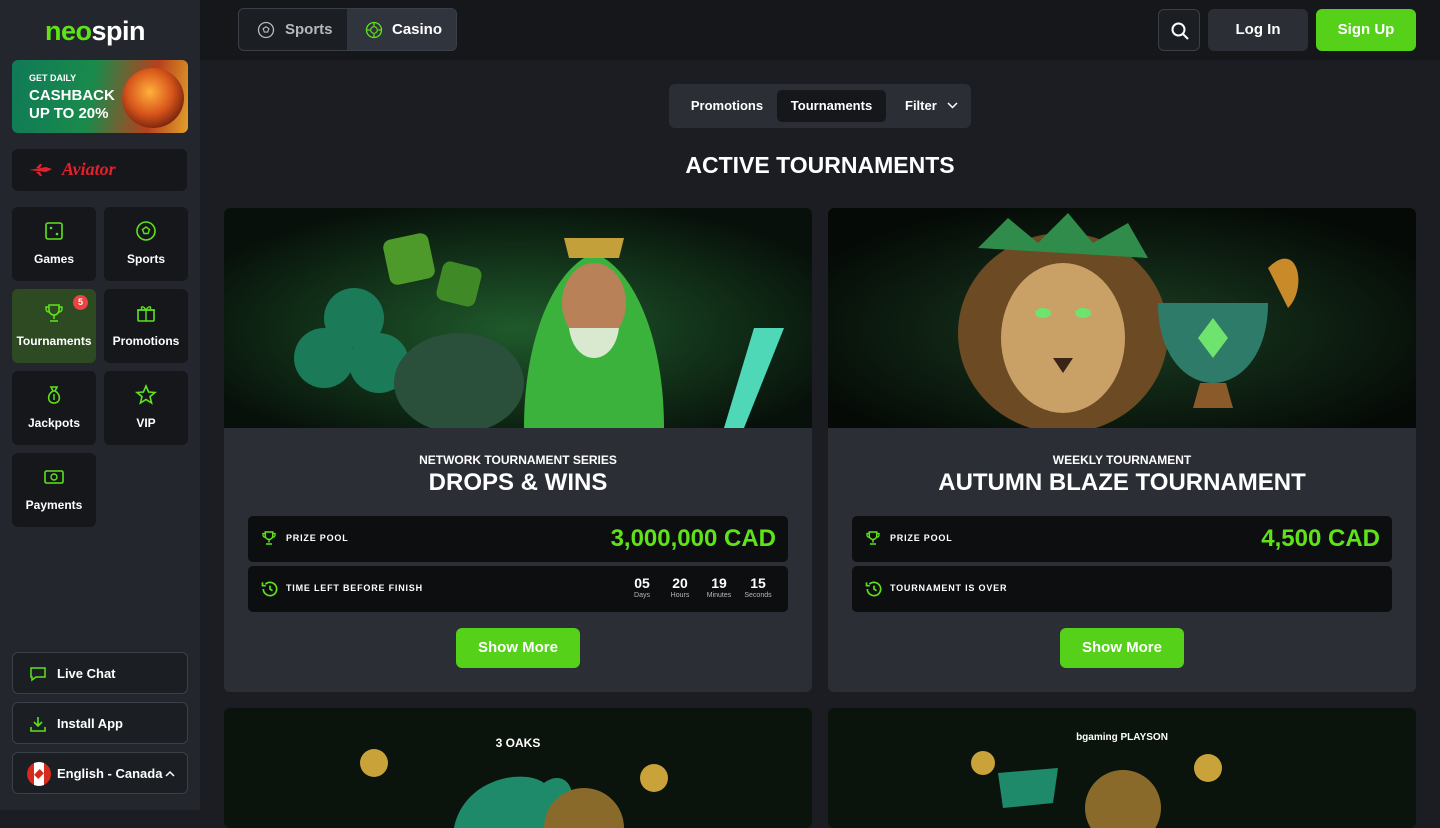 The width and height of the screenshot is (1440, 828). What do you see at coordinates (1122, 460) in the screenshot?
I see `tournament-subtitle: WEEKLY TOURNAMENT` at bounding box center [1122, 460].